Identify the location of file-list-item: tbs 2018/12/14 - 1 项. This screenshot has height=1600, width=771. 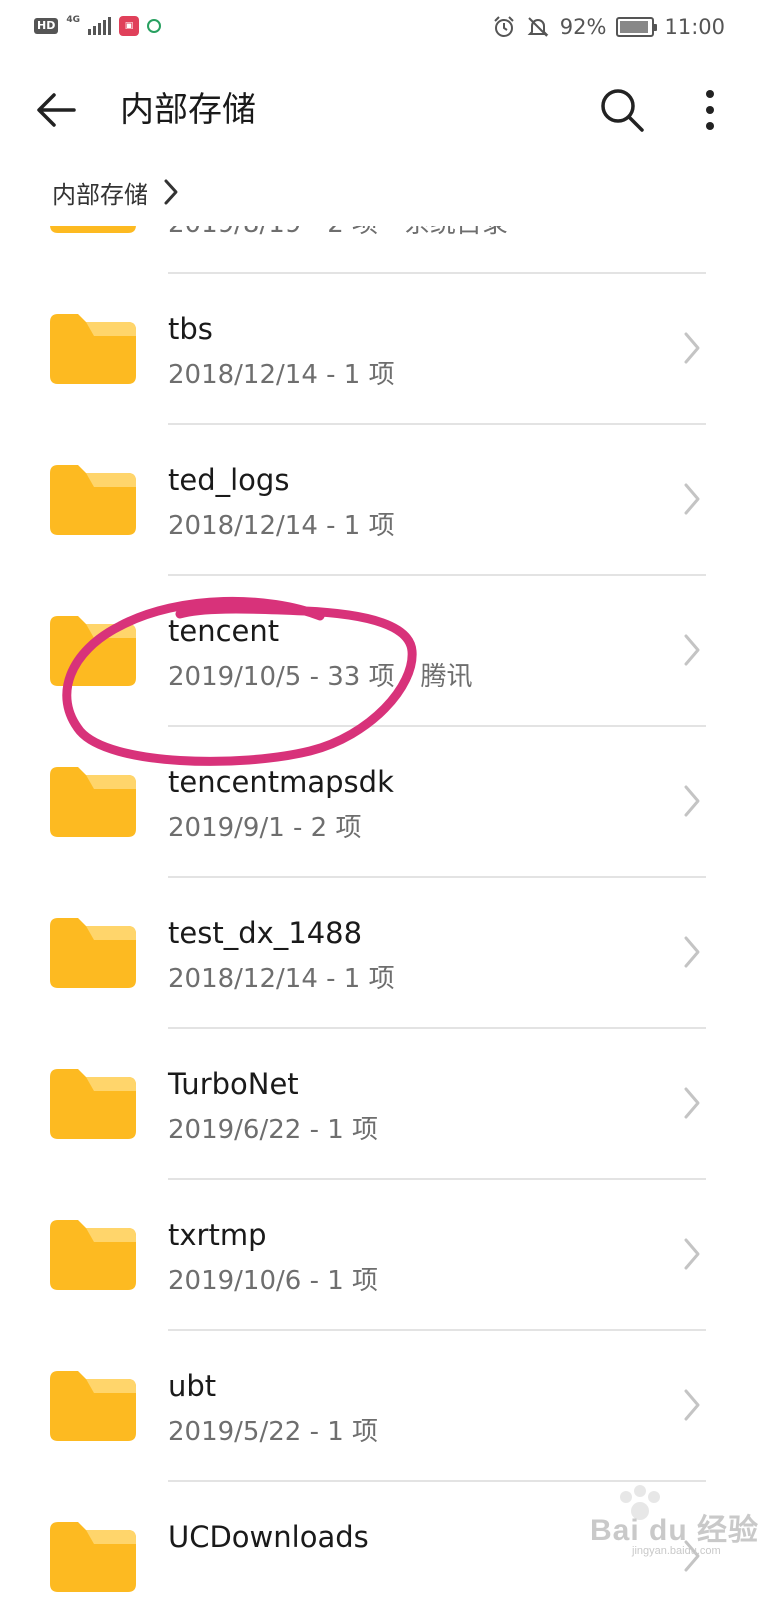
(385, 349).